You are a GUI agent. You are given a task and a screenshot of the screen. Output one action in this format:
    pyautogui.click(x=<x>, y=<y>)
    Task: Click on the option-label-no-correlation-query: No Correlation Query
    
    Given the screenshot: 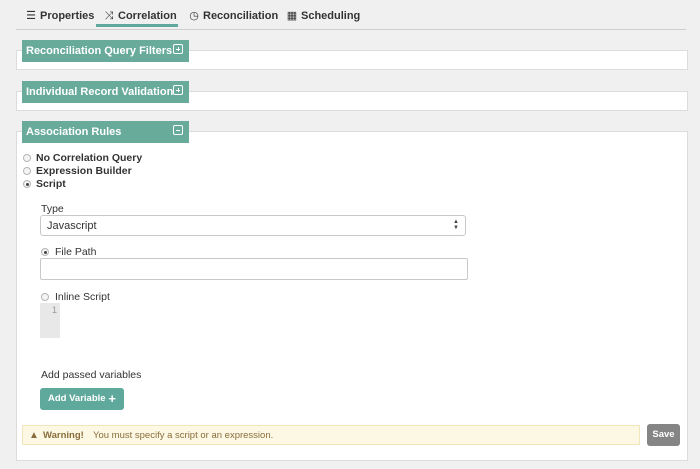 What is the action you would take?
    pyautogui.click(x=89, y=158)
    